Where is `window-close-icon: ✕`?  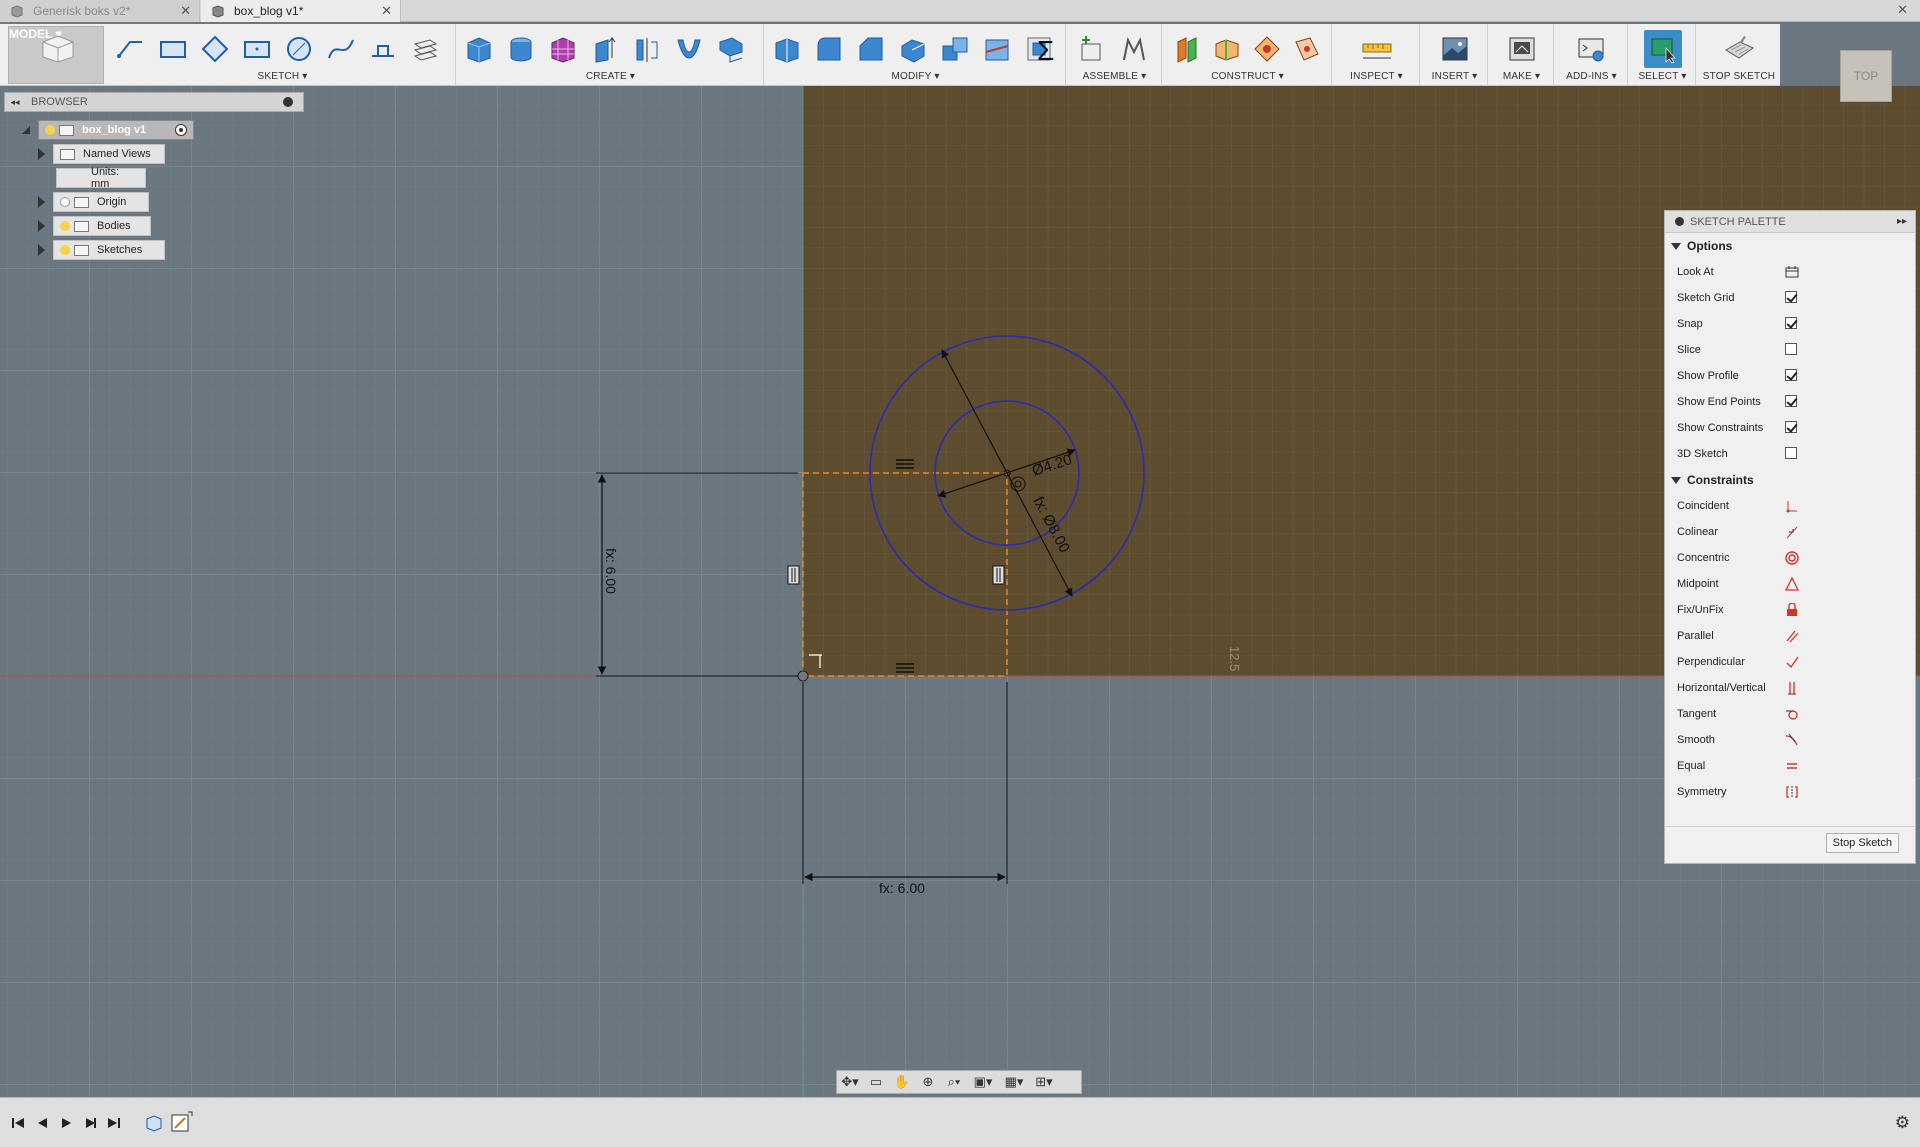 window-close-icon: ✕ is located at coordinates (1902, 10).